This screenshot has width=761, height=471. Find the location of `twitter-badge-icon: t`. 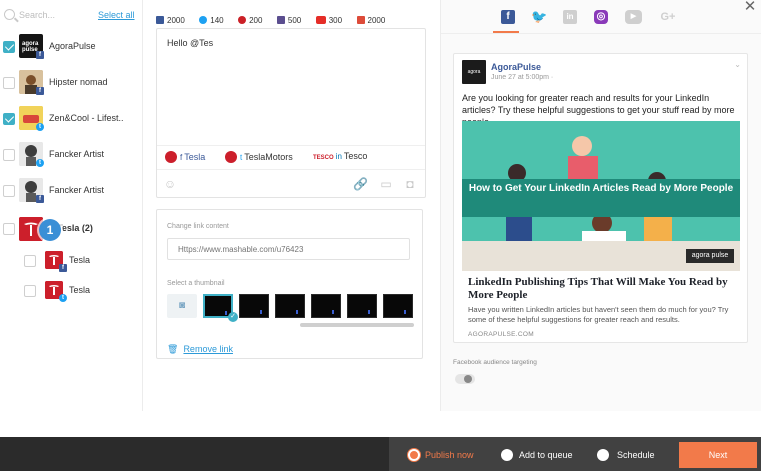

twitter-badge-icon: t is located at coordinates (63, 298).